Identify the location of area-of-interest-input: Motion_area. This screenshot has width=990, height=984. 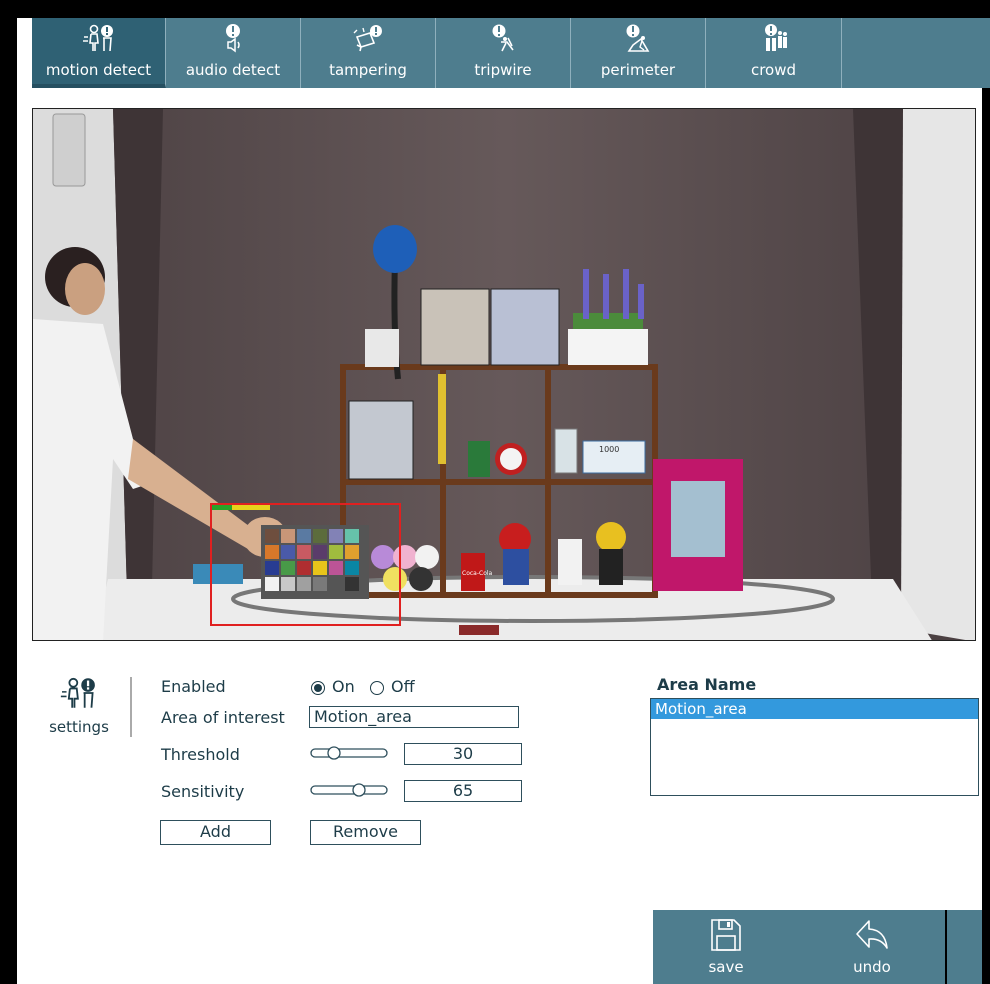
(414, 717).